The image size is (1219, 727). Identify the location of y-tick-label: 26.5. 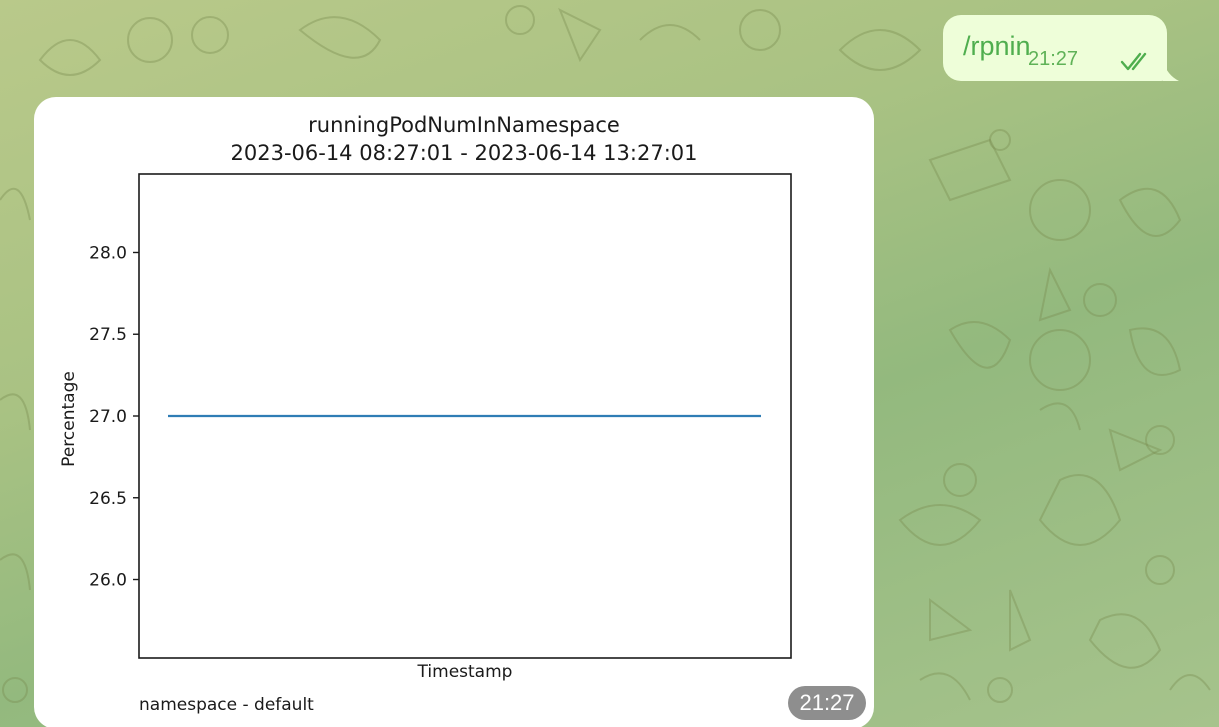
(108, 499).